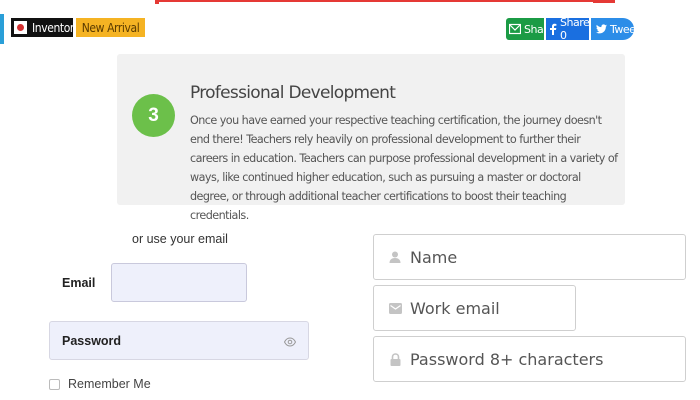 This screenshot has width=700, height=400. I want to click on name-field, so click(529, 257).